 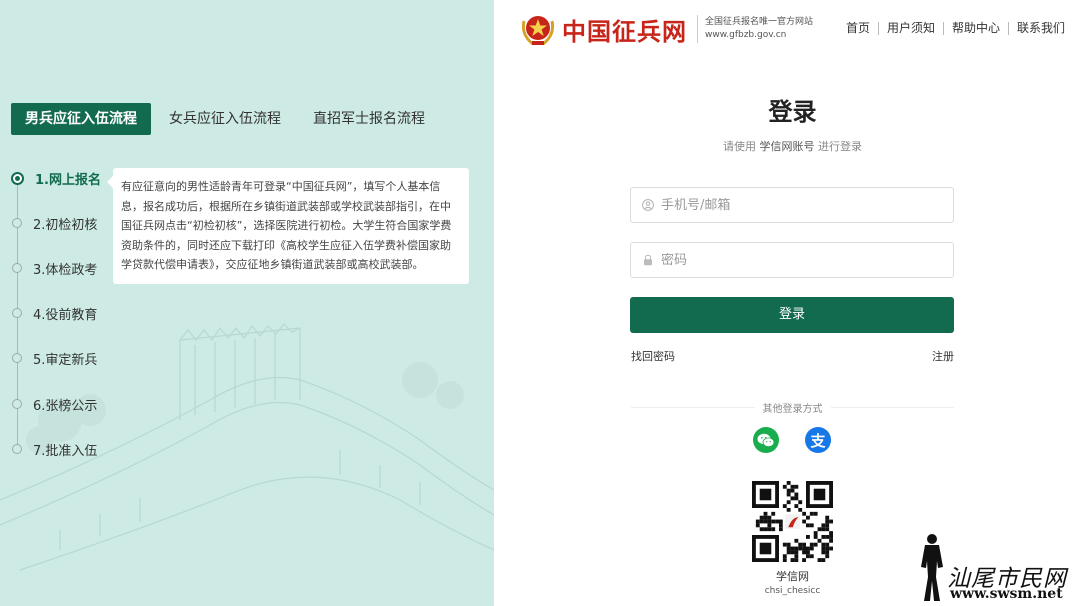 I want to click on step-marker-active, so click(x=17, y=178).